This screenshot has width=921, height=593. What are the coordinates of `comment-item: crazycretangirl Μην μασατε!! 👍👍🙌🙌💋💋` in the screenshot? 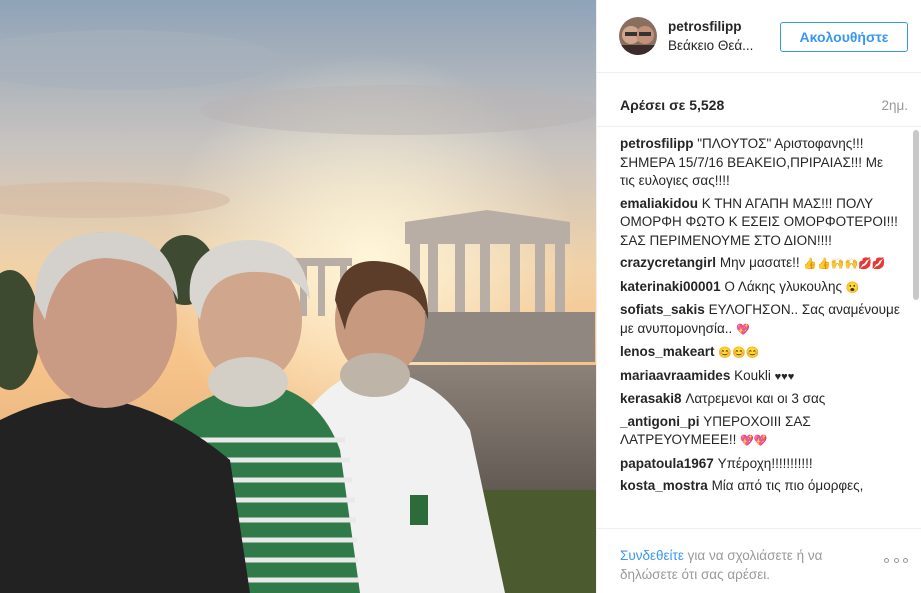 It's located at (760, 264).